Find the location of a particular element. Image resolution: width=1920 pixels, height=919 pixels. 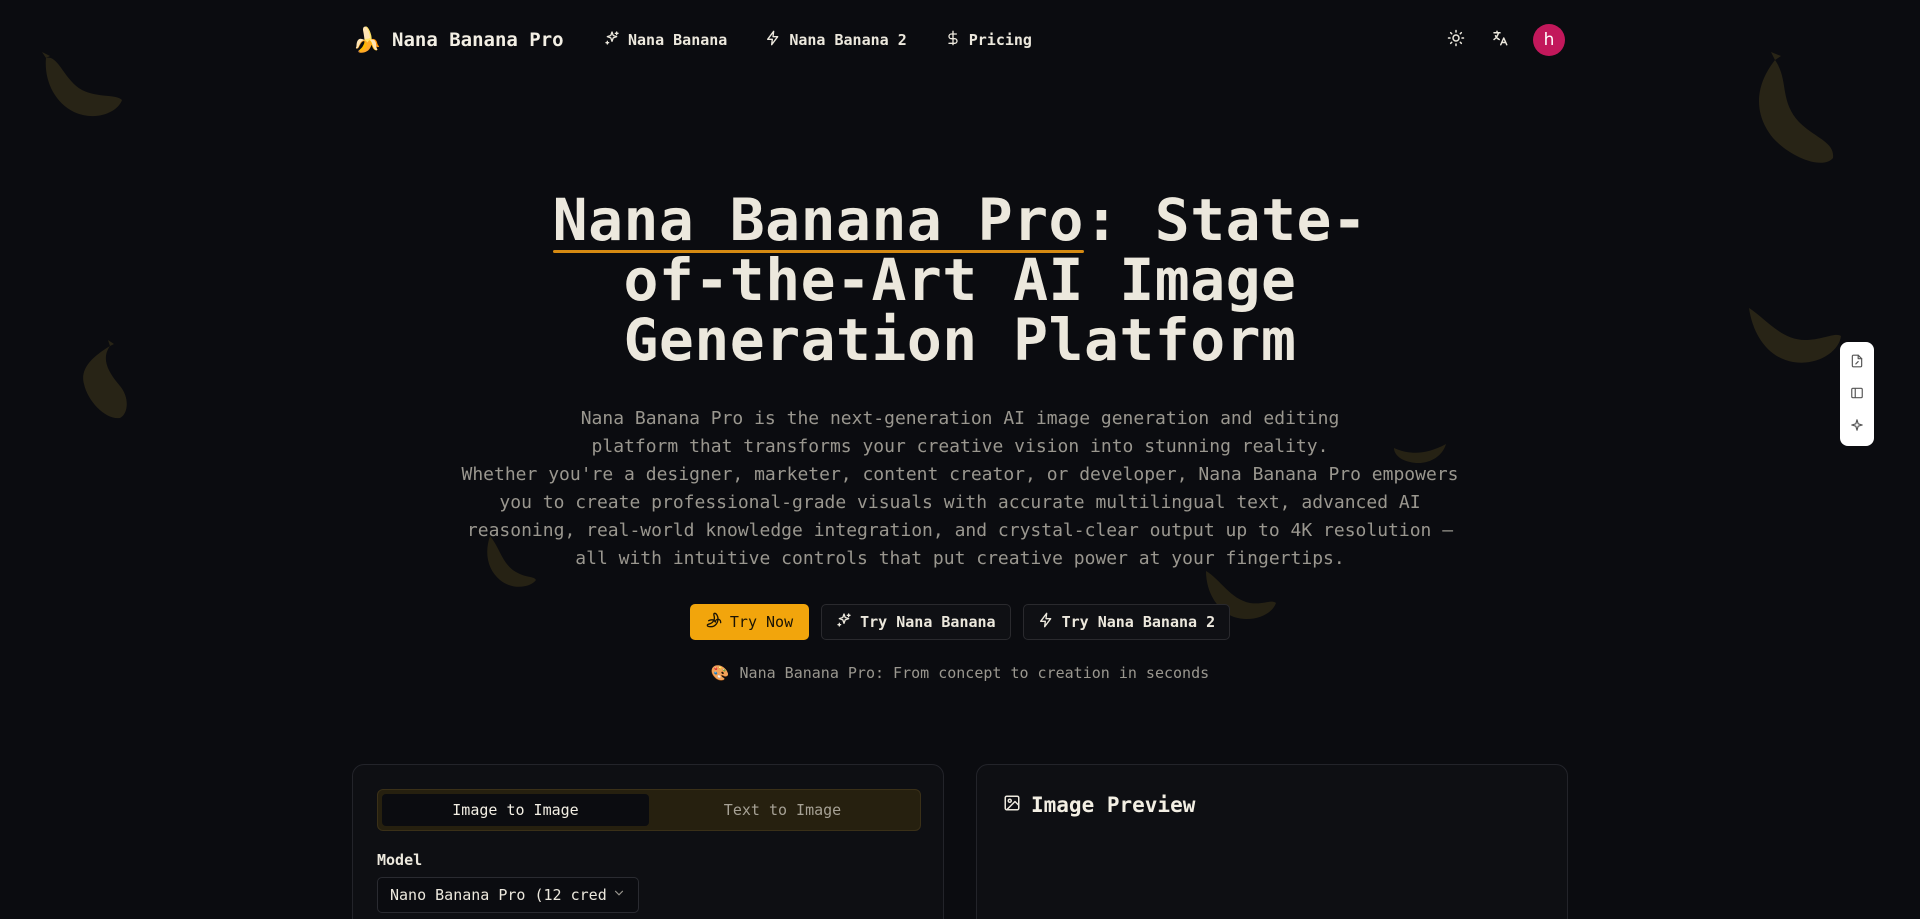

banana-logo-icon: 🍌 is located at coordinates (367, 40).